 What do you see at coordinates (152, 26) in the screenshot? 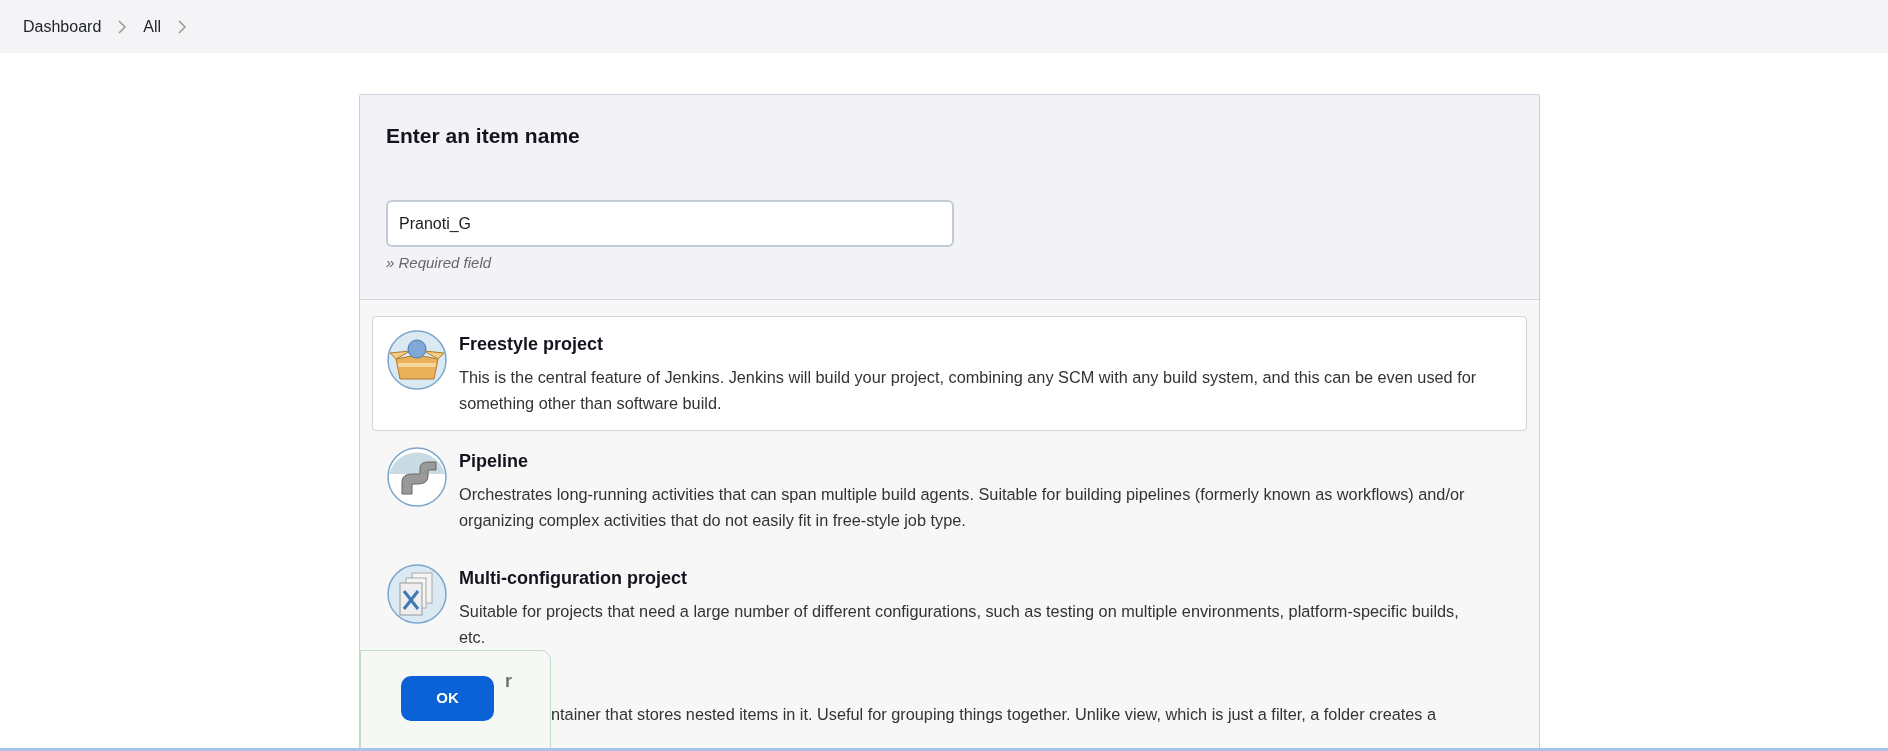
I see `breadcrumb-link: All` at bounding box center [152, 26].